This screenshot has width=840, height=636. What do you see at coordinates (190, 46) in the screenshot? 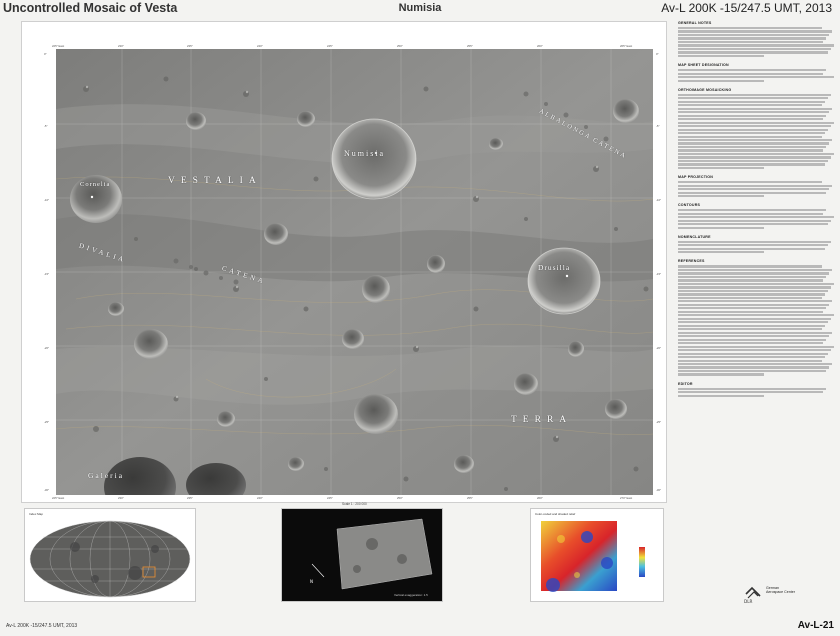
I see `lon-label: 235°` at bounding box center [190, 46].